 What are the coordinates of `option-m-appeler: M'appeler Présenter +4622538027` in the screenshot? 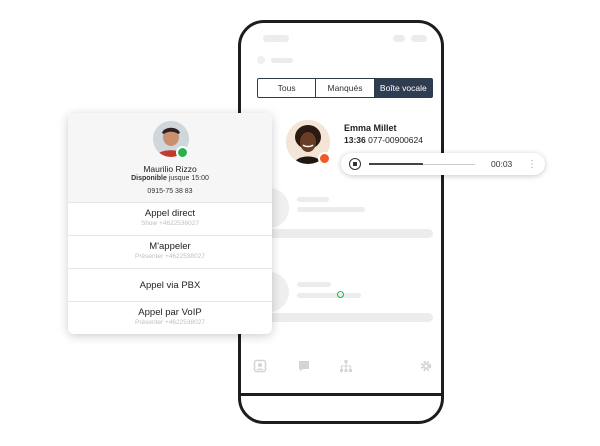 It's located at (170, 251).